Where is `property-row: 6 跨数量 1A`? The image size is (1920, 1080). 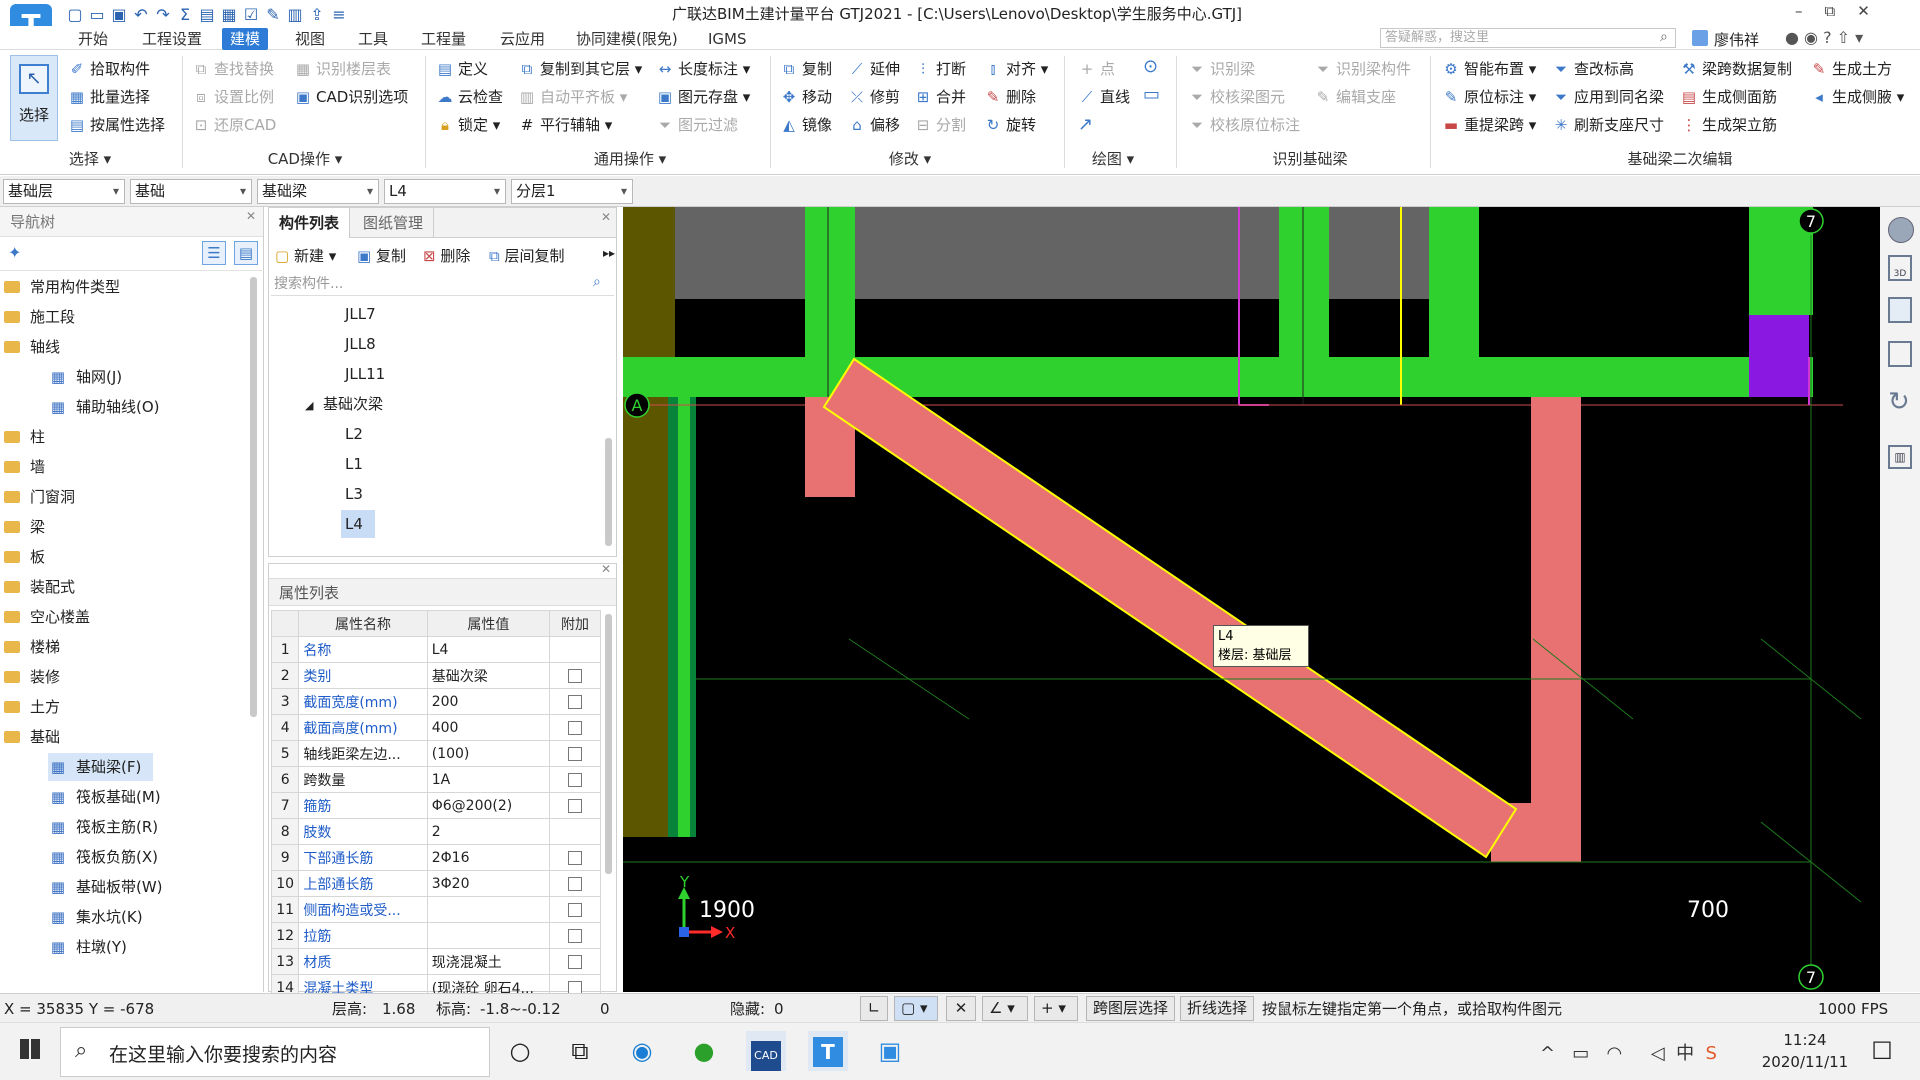
property-row: 6 跨数量 1A is located at coordinates (435, 779).